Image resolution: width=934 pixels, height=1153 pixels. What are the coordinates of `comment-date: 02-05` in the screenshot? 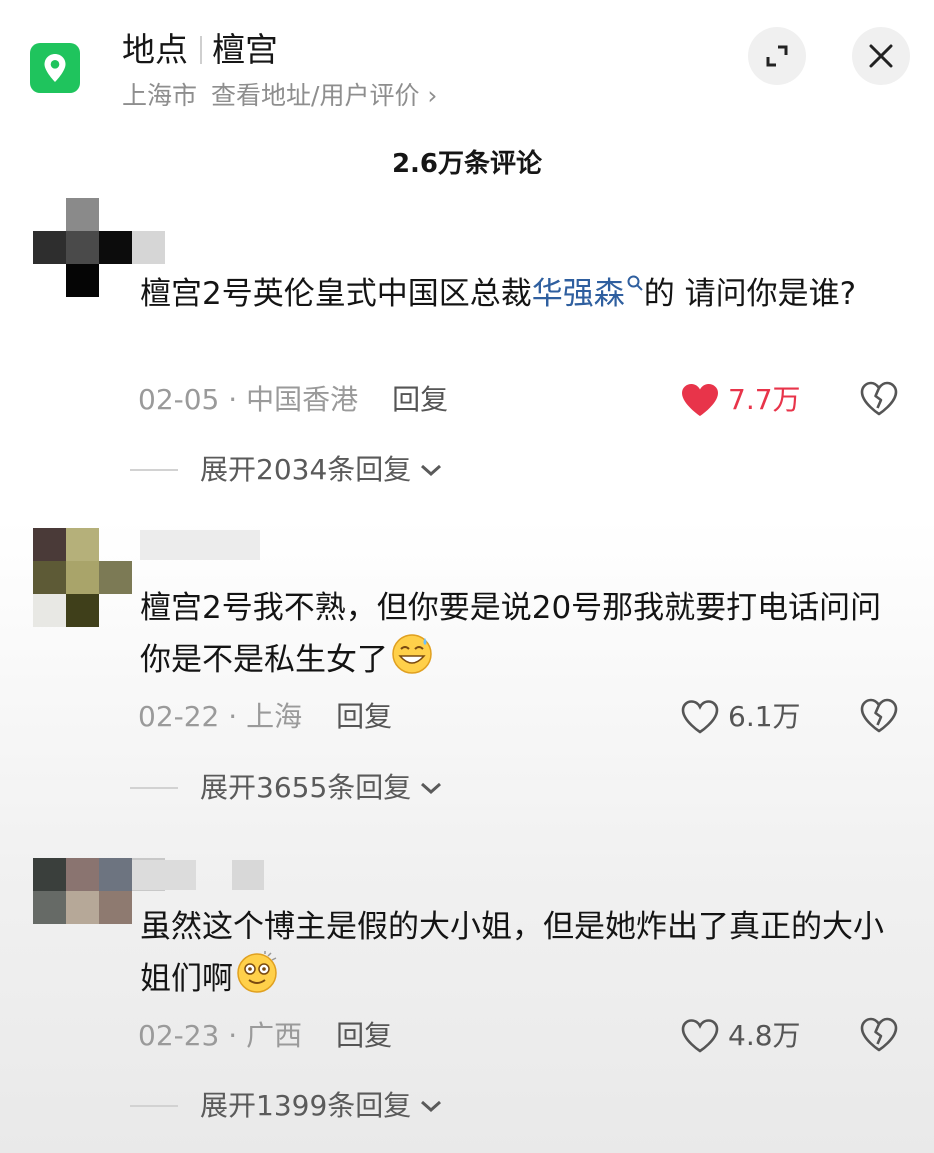 It's located at (179, 399).